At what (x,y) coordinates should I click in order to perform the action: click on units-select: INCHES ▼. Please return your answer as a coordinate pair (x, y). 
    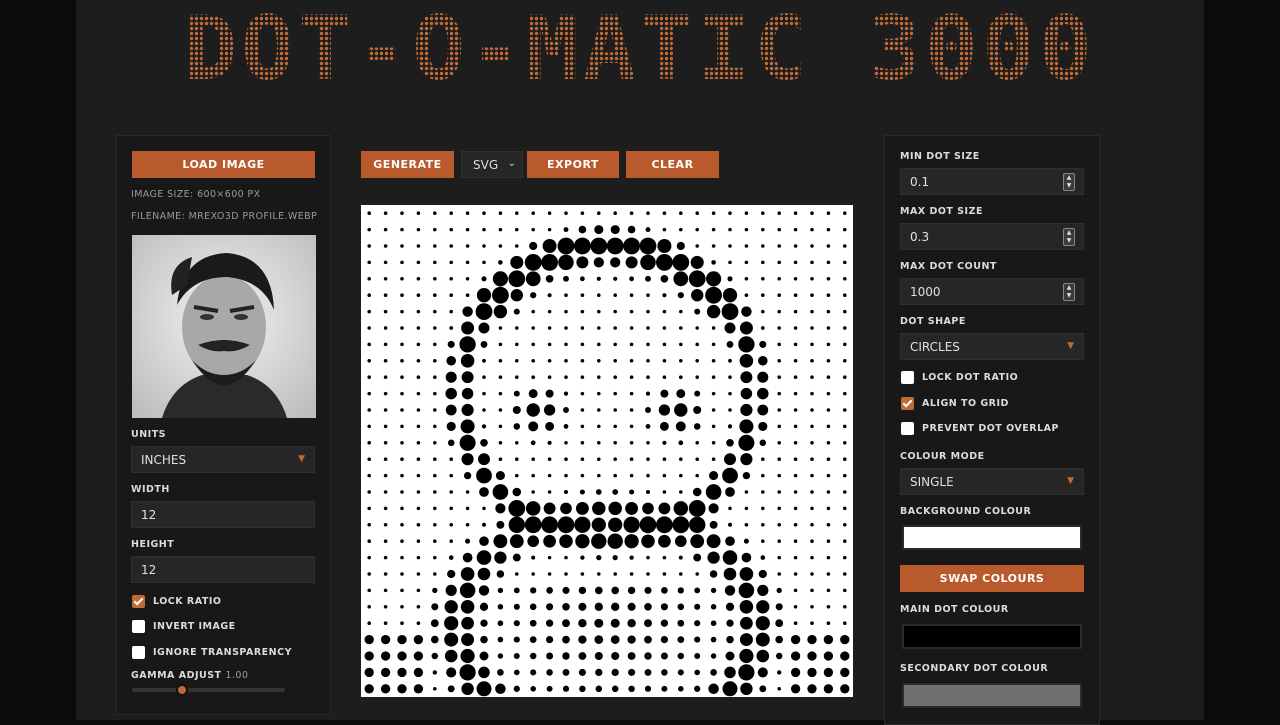
    Looking at the image, I should click on (223, 459).